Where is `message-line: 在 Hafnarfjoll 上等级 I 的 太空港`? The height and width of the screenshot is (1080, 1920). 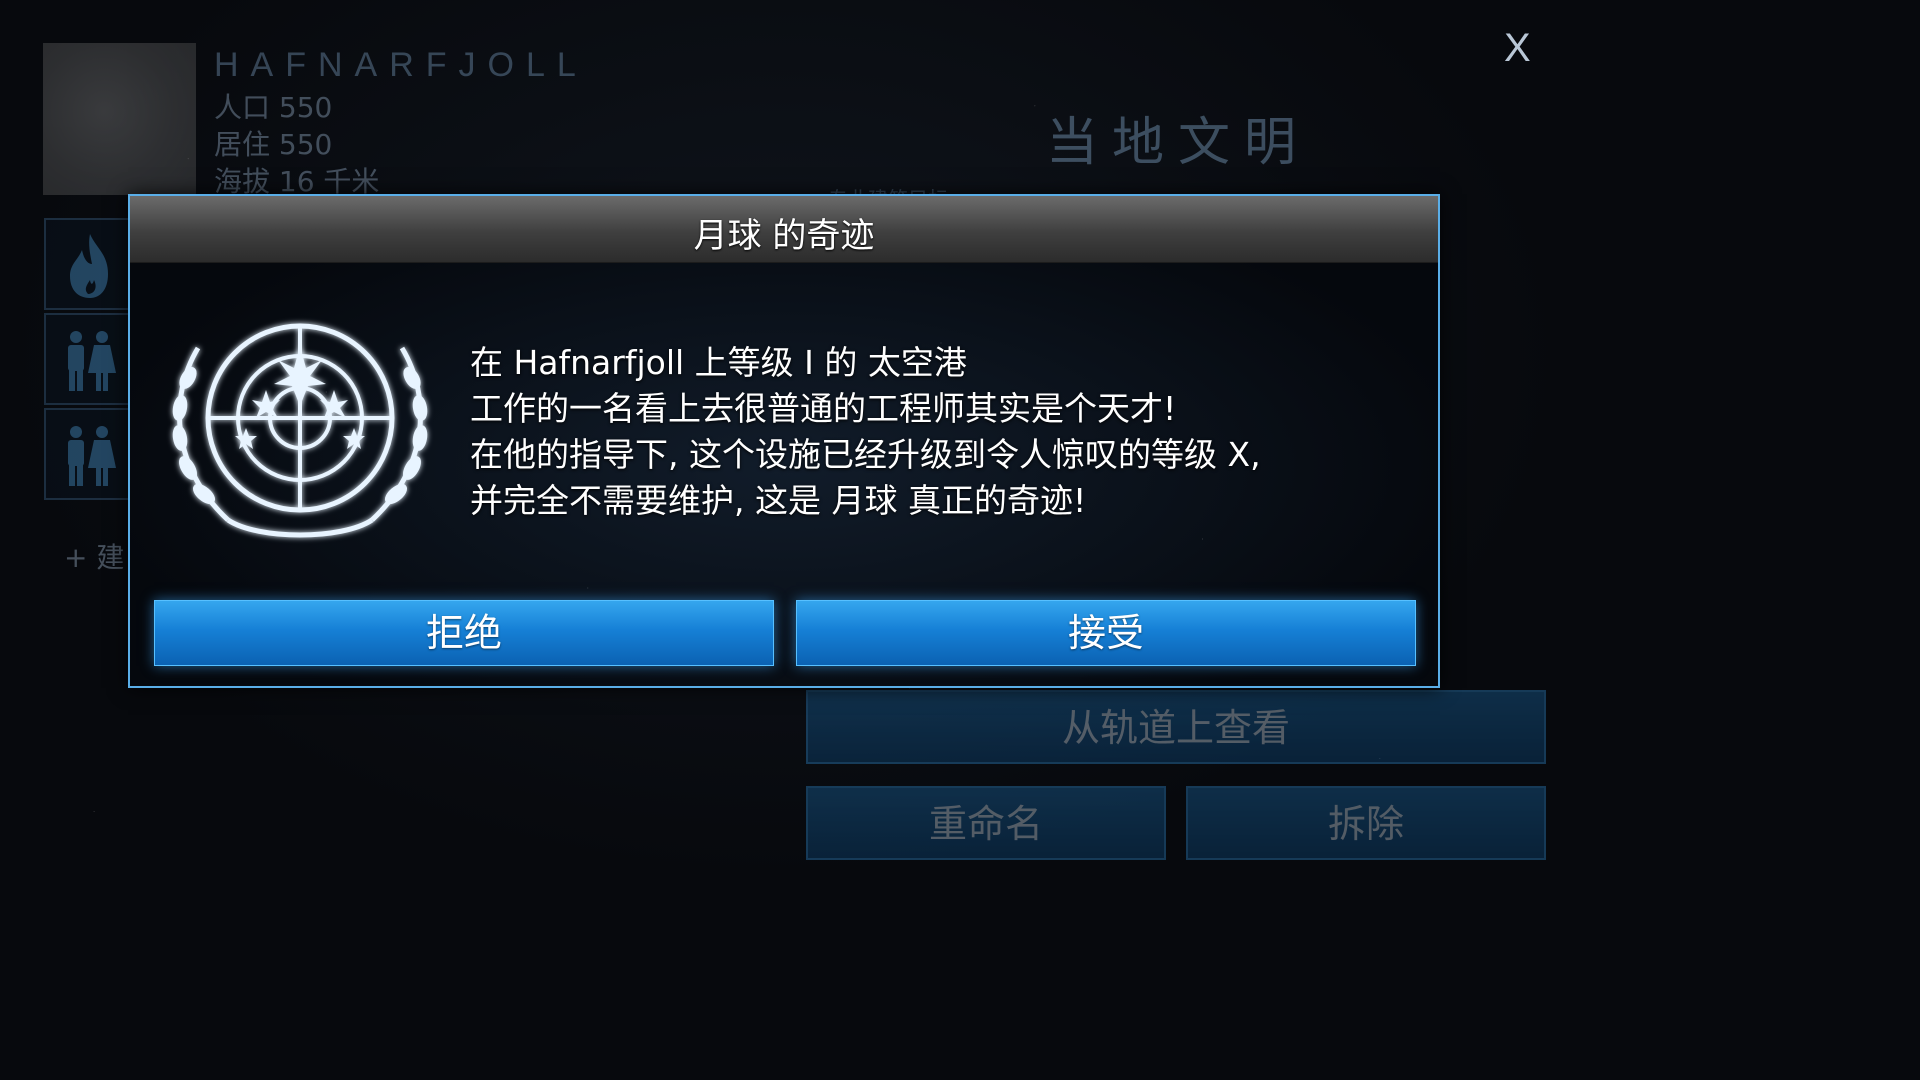 message-line: 在 Hafnarfjoll 上等级 I 的 太空港 is located at coordinates (718, 362).